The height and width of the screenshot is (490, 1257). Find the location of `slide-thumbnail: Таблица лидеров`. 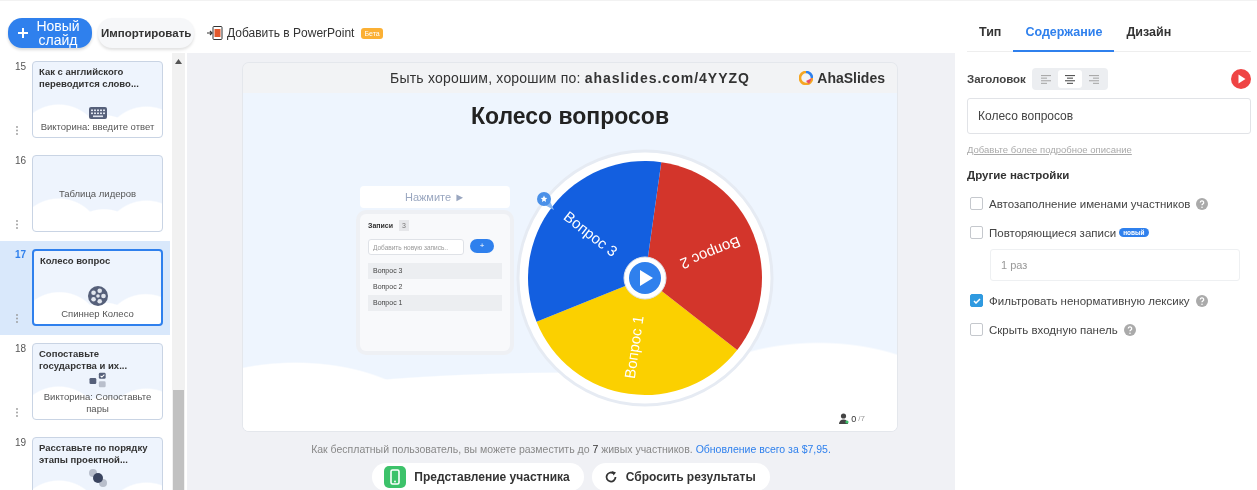

slide-thumbnail: Таблица лидеров is located at coordinates (97, 193).